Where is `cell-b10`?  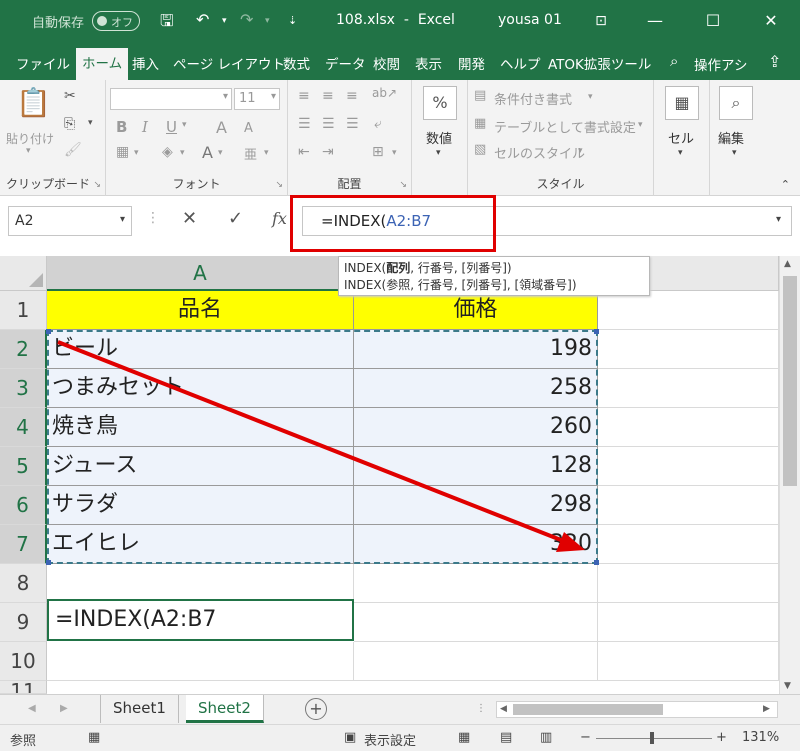
cell-b10 is located at coordinates (476, 661).